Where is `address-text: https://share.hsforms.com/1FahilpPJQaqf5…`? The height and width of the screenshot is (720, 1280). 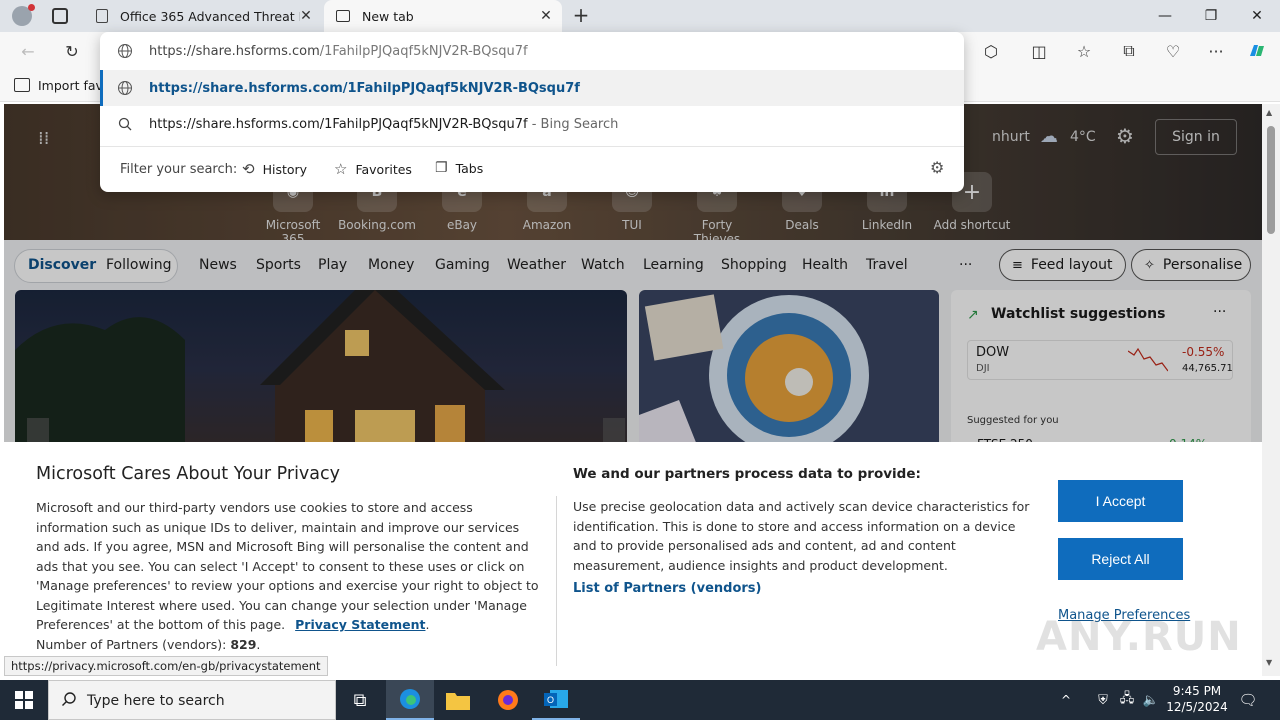 address-text: https://share.hsforms.com/1FahilpPJQaqf5… is located at coordinates (338, 51).